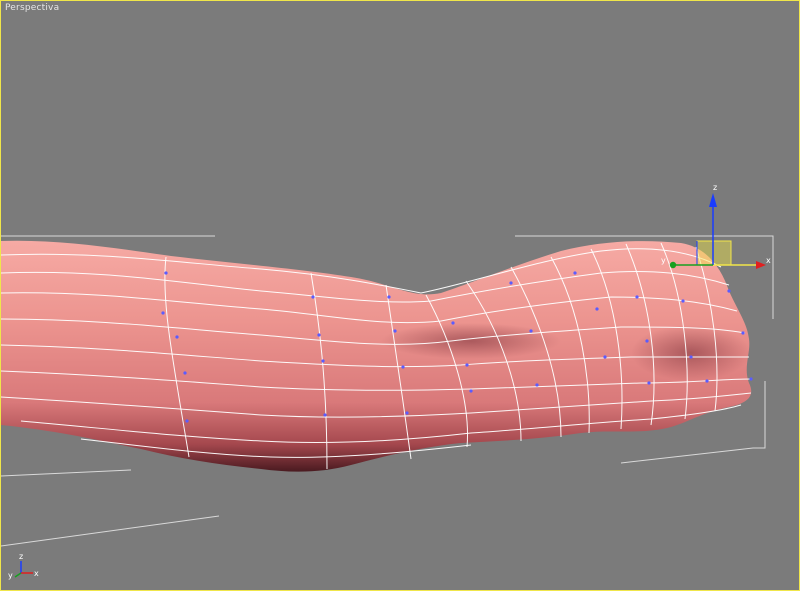  Describe the element at coordinates (715, 187) in the screenshot. I see `gizmo-z-label: z` at that location.